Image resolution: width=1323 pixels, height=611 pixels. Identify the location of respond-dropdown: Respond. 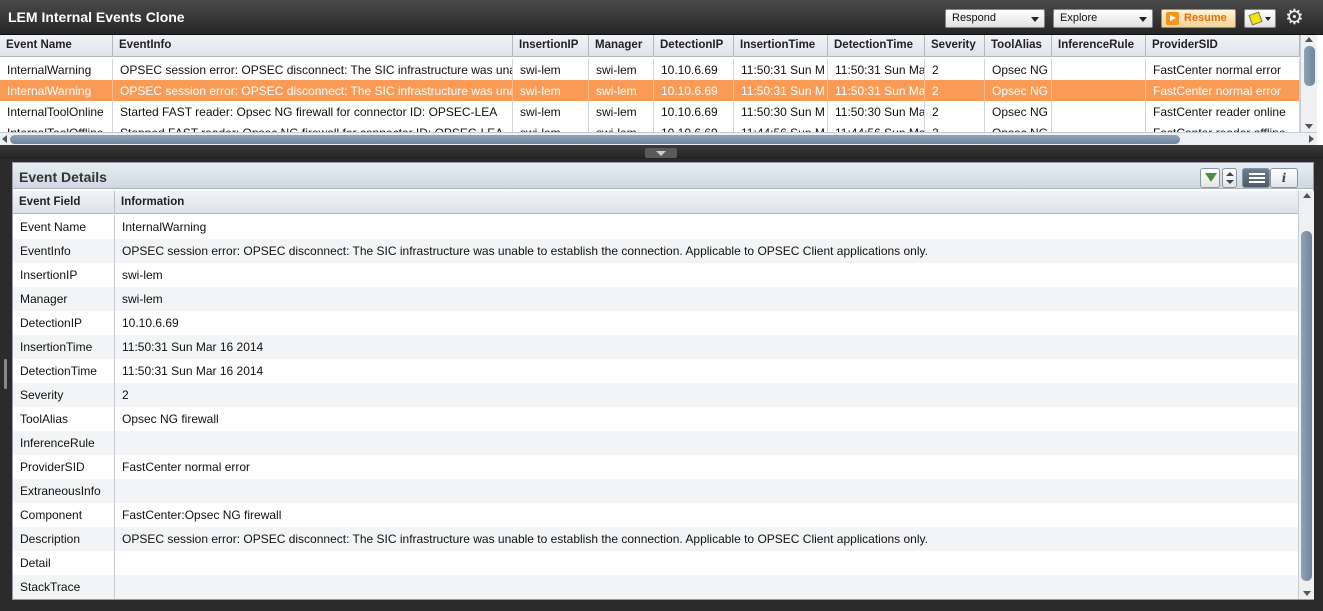
(995, 18).